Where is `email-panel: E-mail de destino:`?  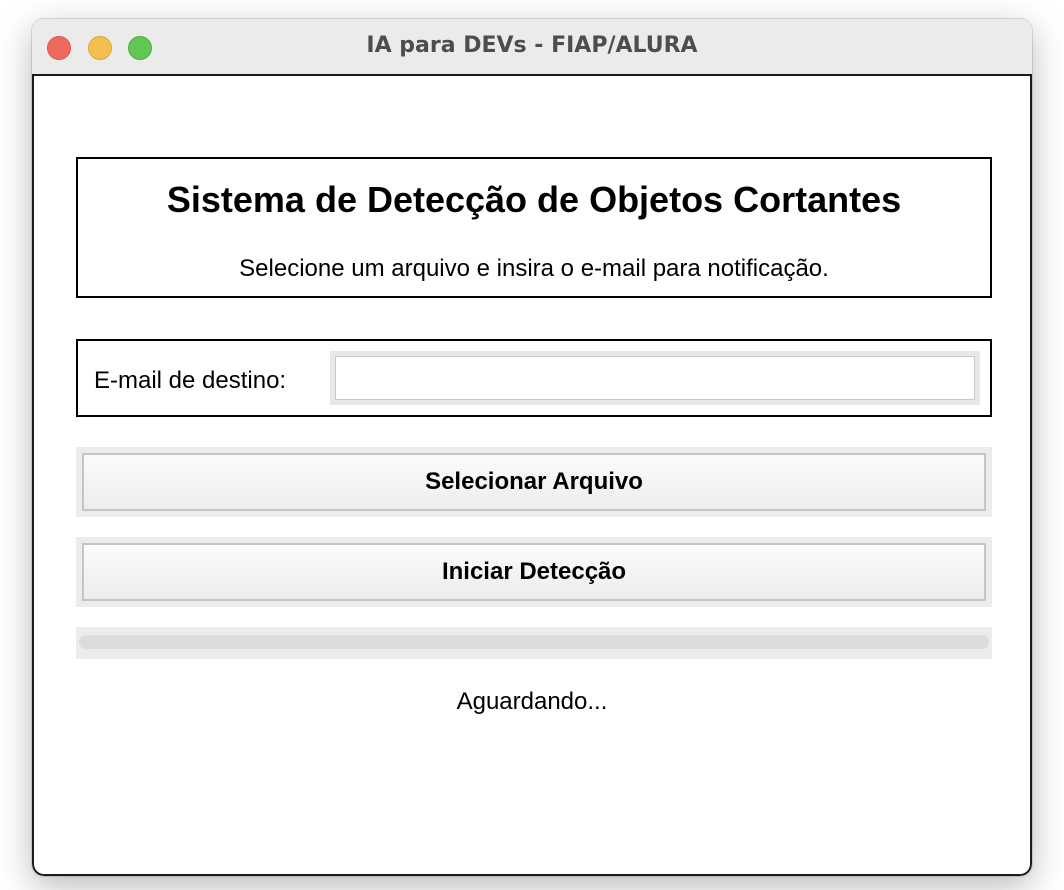 email-panel: E-mail de destino: is located at coordinates (534, 378).